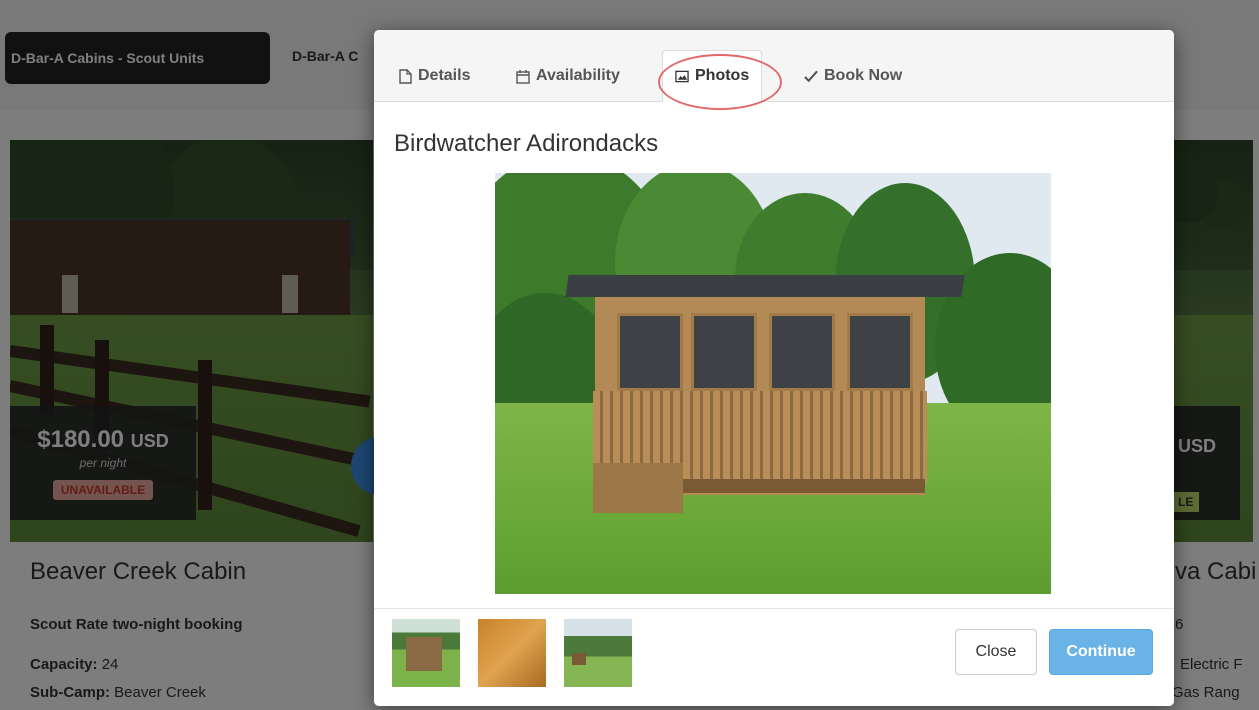  Describe the element at coordinates (1101, 652) in the screenshot. I see `continue-button: Continue` at that location.